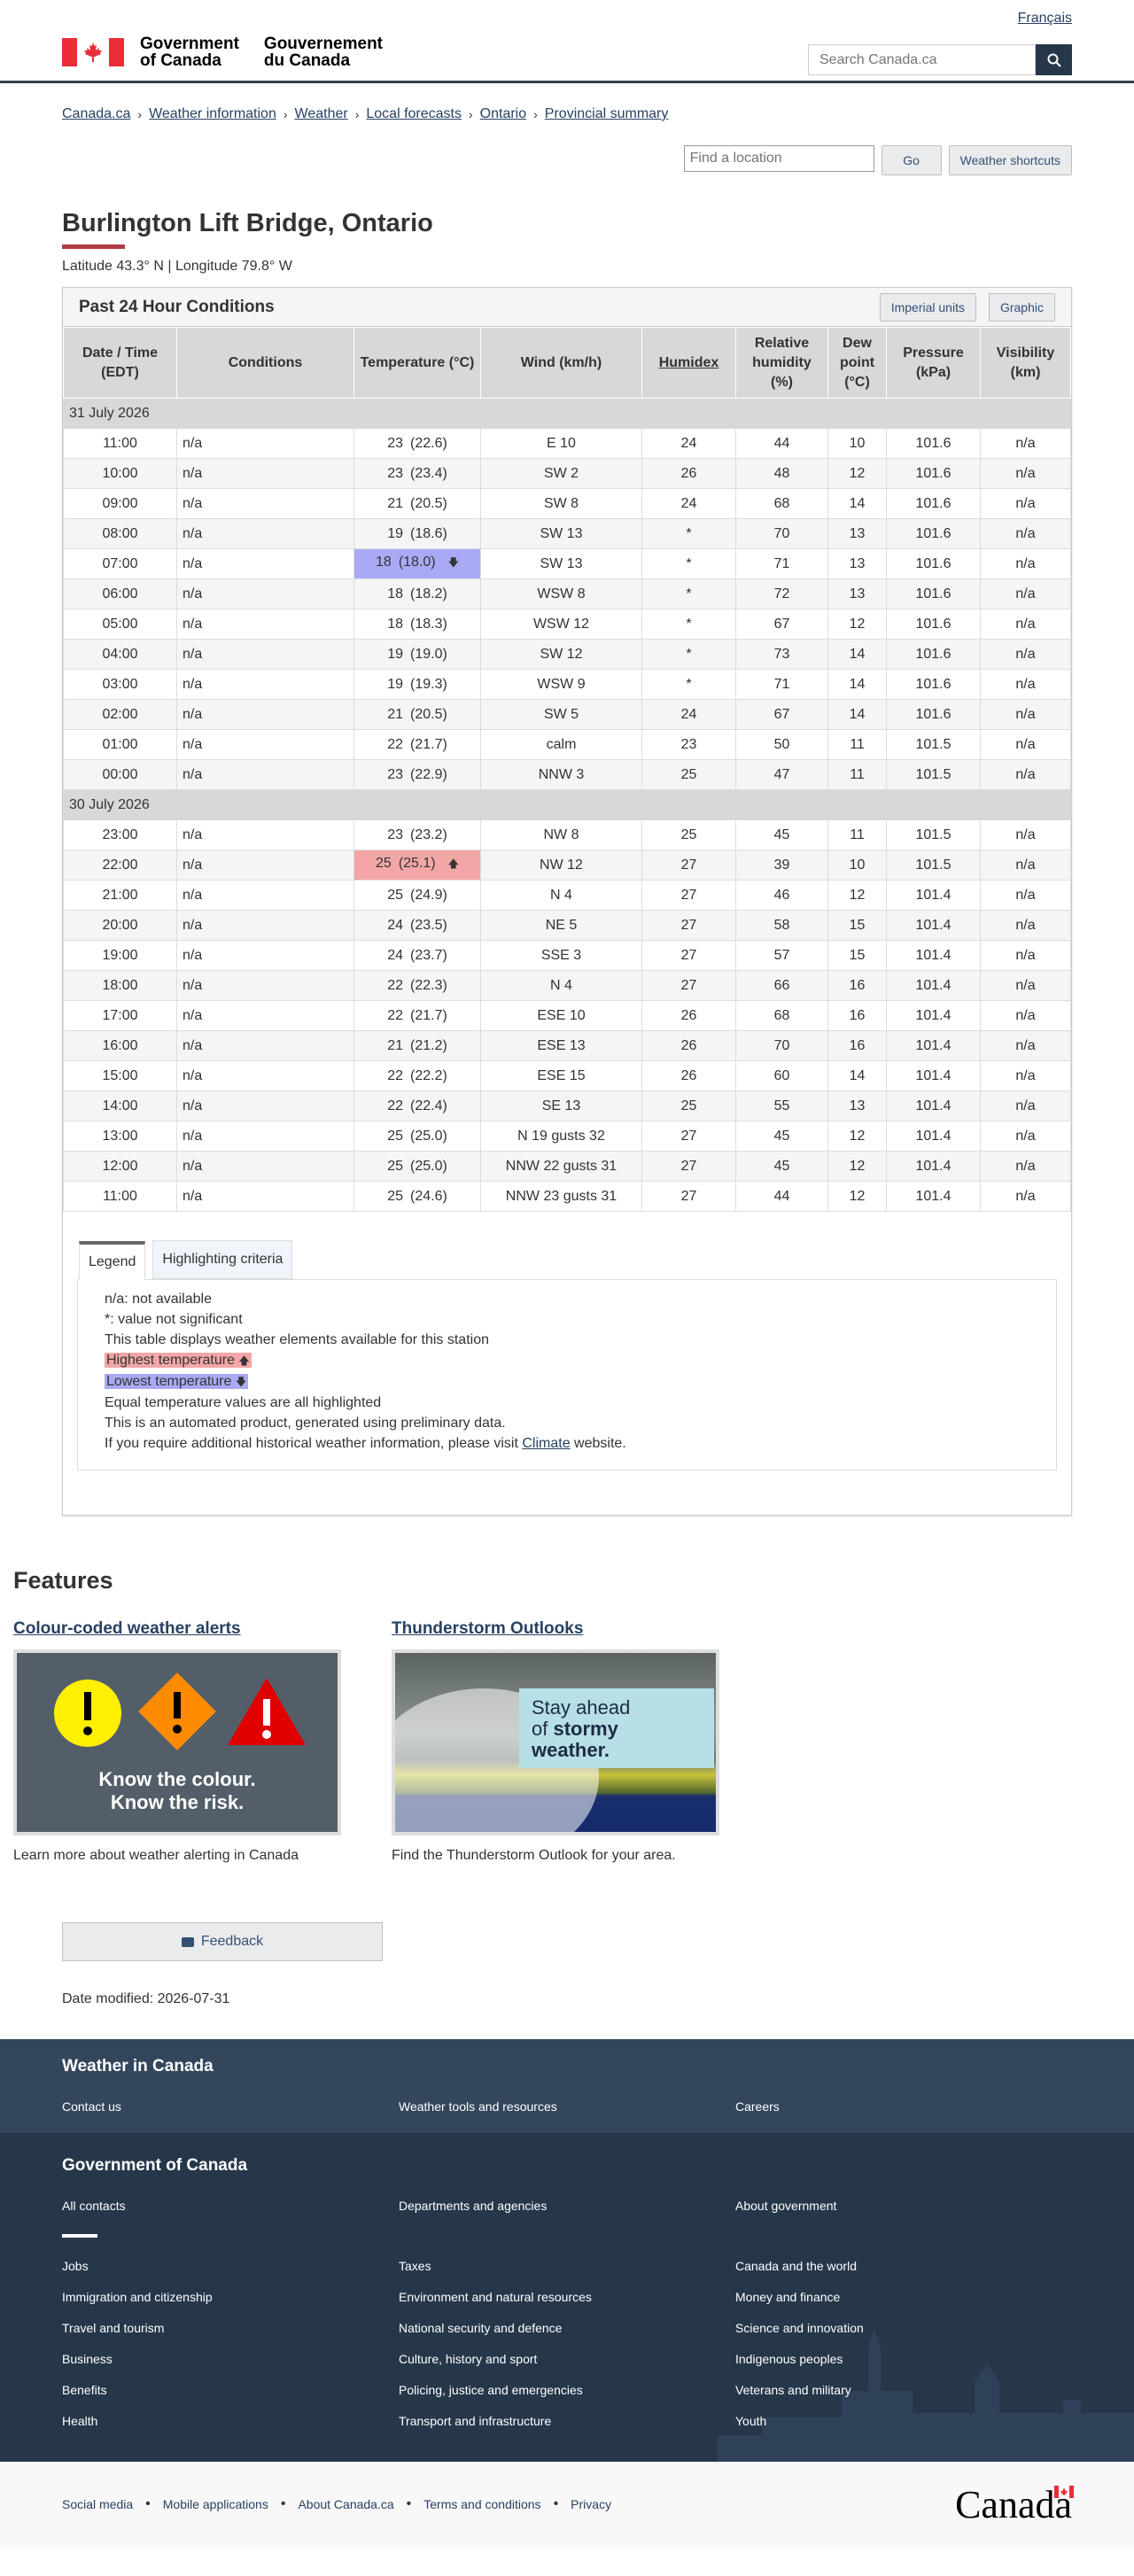 This screenshot has height=2576, width=1134. I want to click on pressure-cell: 101.6, so click(933, 593).